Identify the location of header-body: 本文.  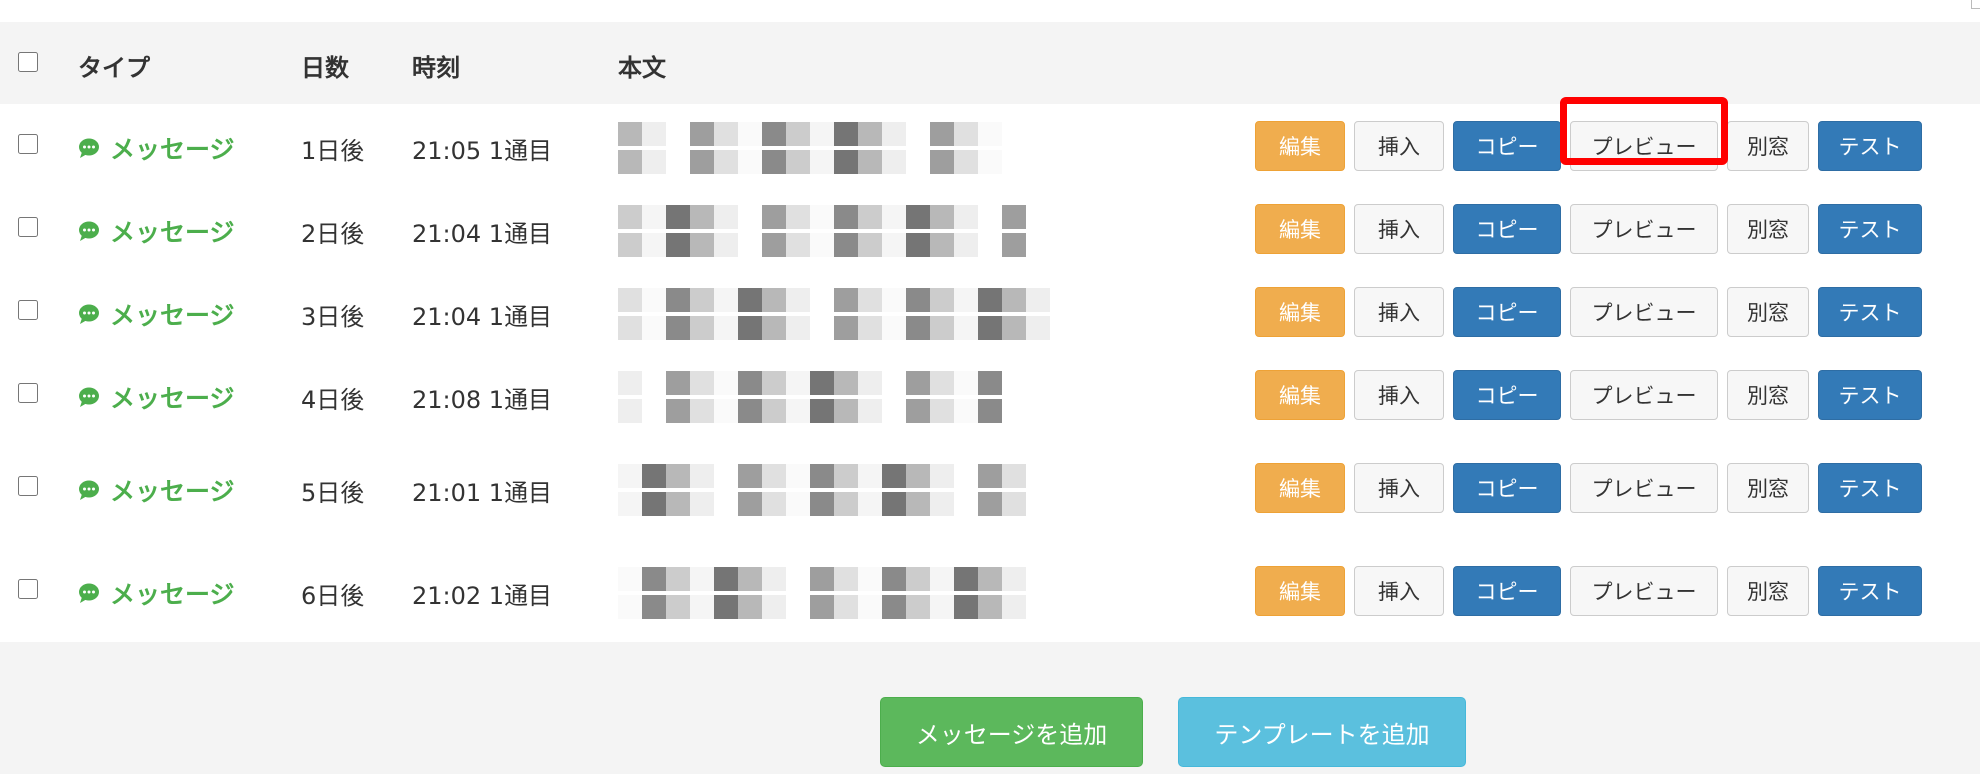
(642, 68).